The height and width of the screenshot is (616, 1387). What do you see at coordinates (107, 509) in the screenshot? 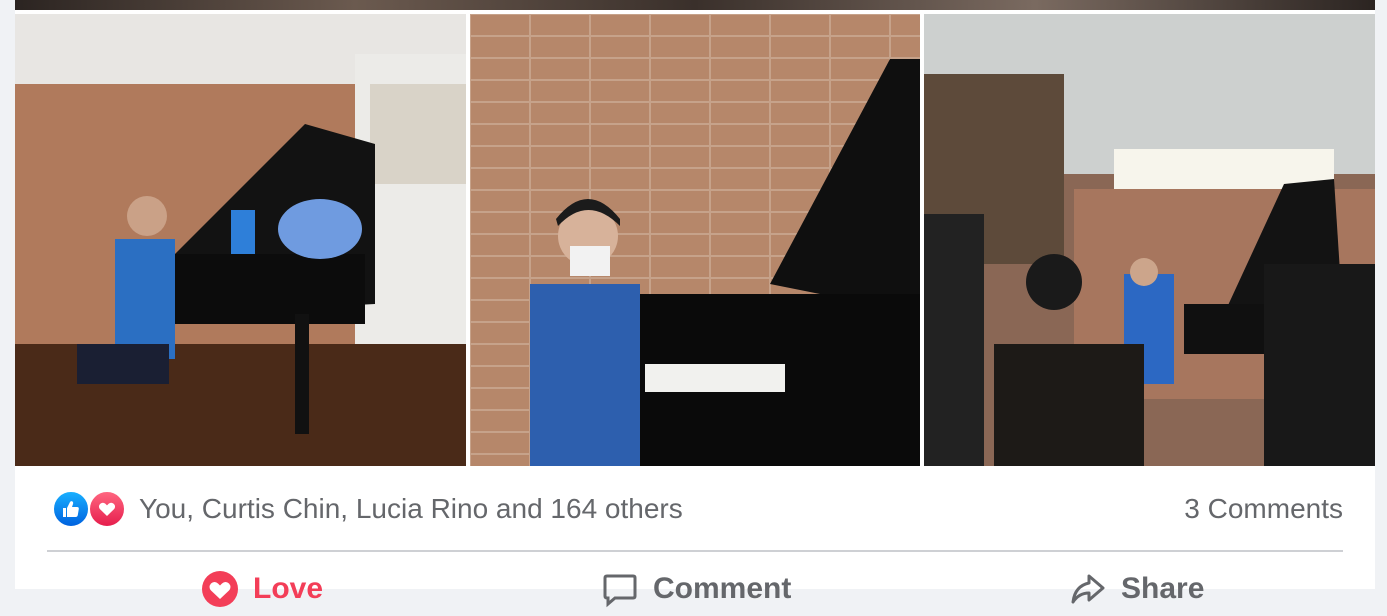
I see `love-icon` at bounding box center [107, 509].